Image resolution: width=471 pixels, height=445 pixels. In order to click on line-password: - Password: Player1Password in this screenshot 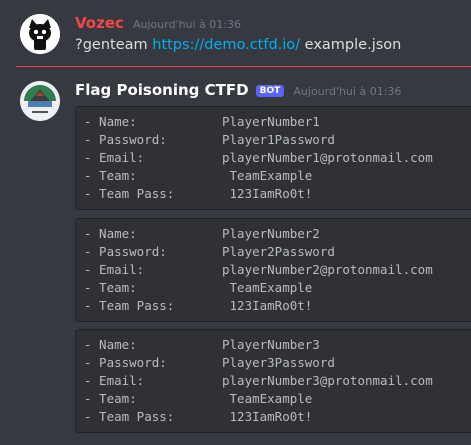, I will do `click(209, 139)`.